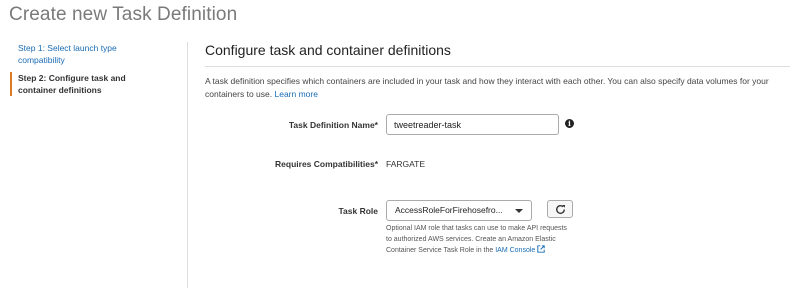 The height and width of the screenshot is (288, 800). Describe the element at coordinates (295, 94) in the screenshot. I see `learn-more-link: Learn more` at that location.